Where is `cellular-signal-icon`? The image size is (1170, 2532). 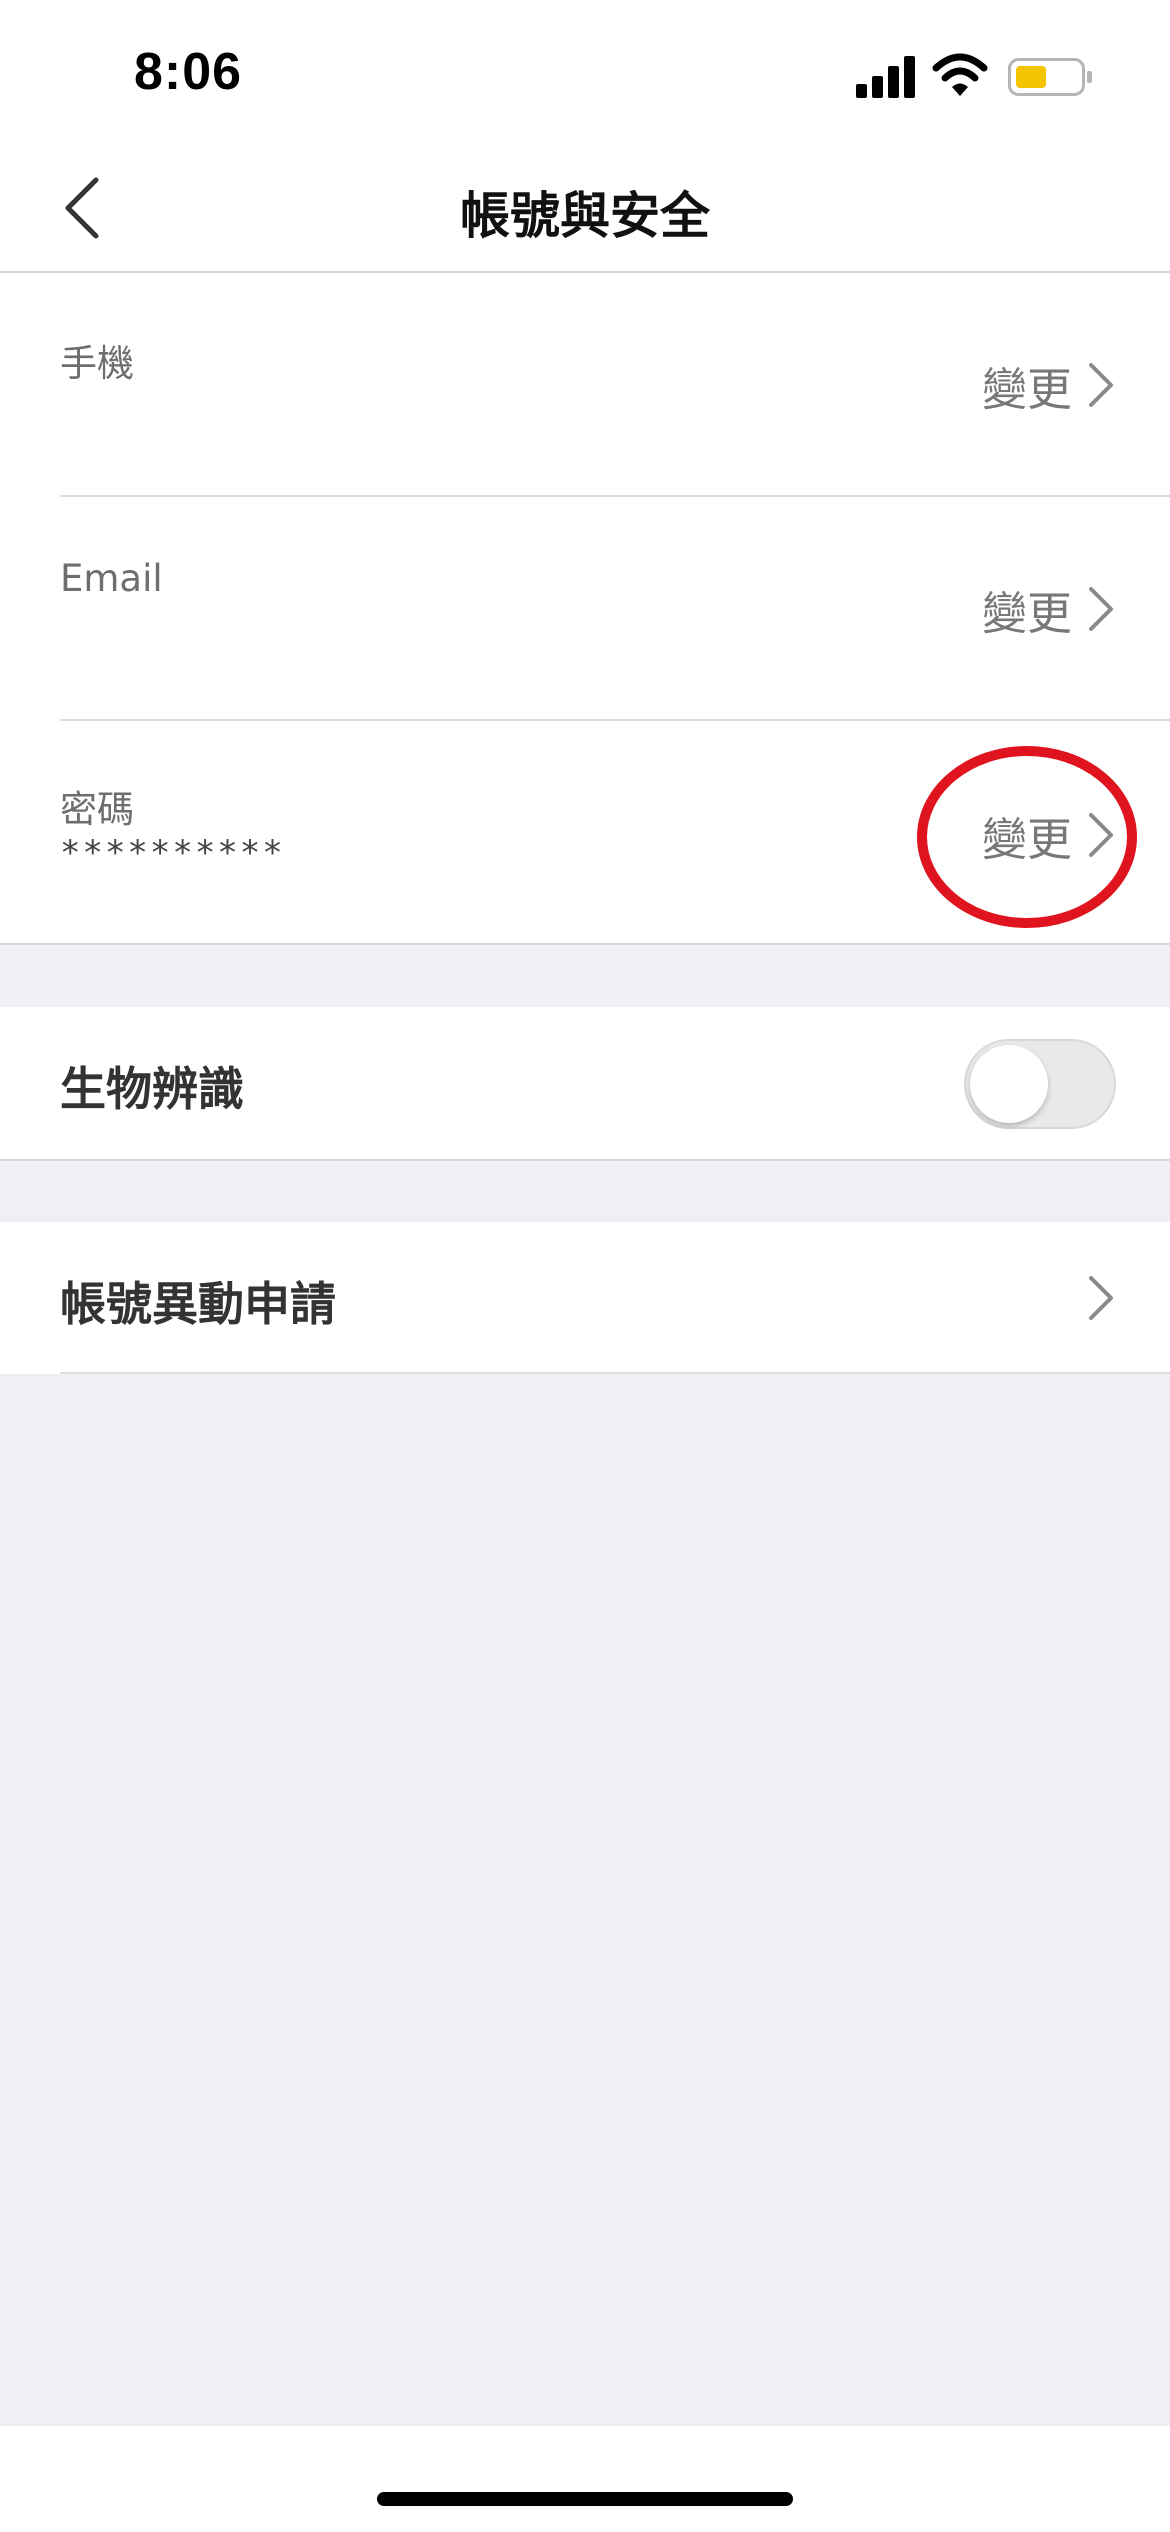 cellular-signal-icon is located at coordinates (885, 77).